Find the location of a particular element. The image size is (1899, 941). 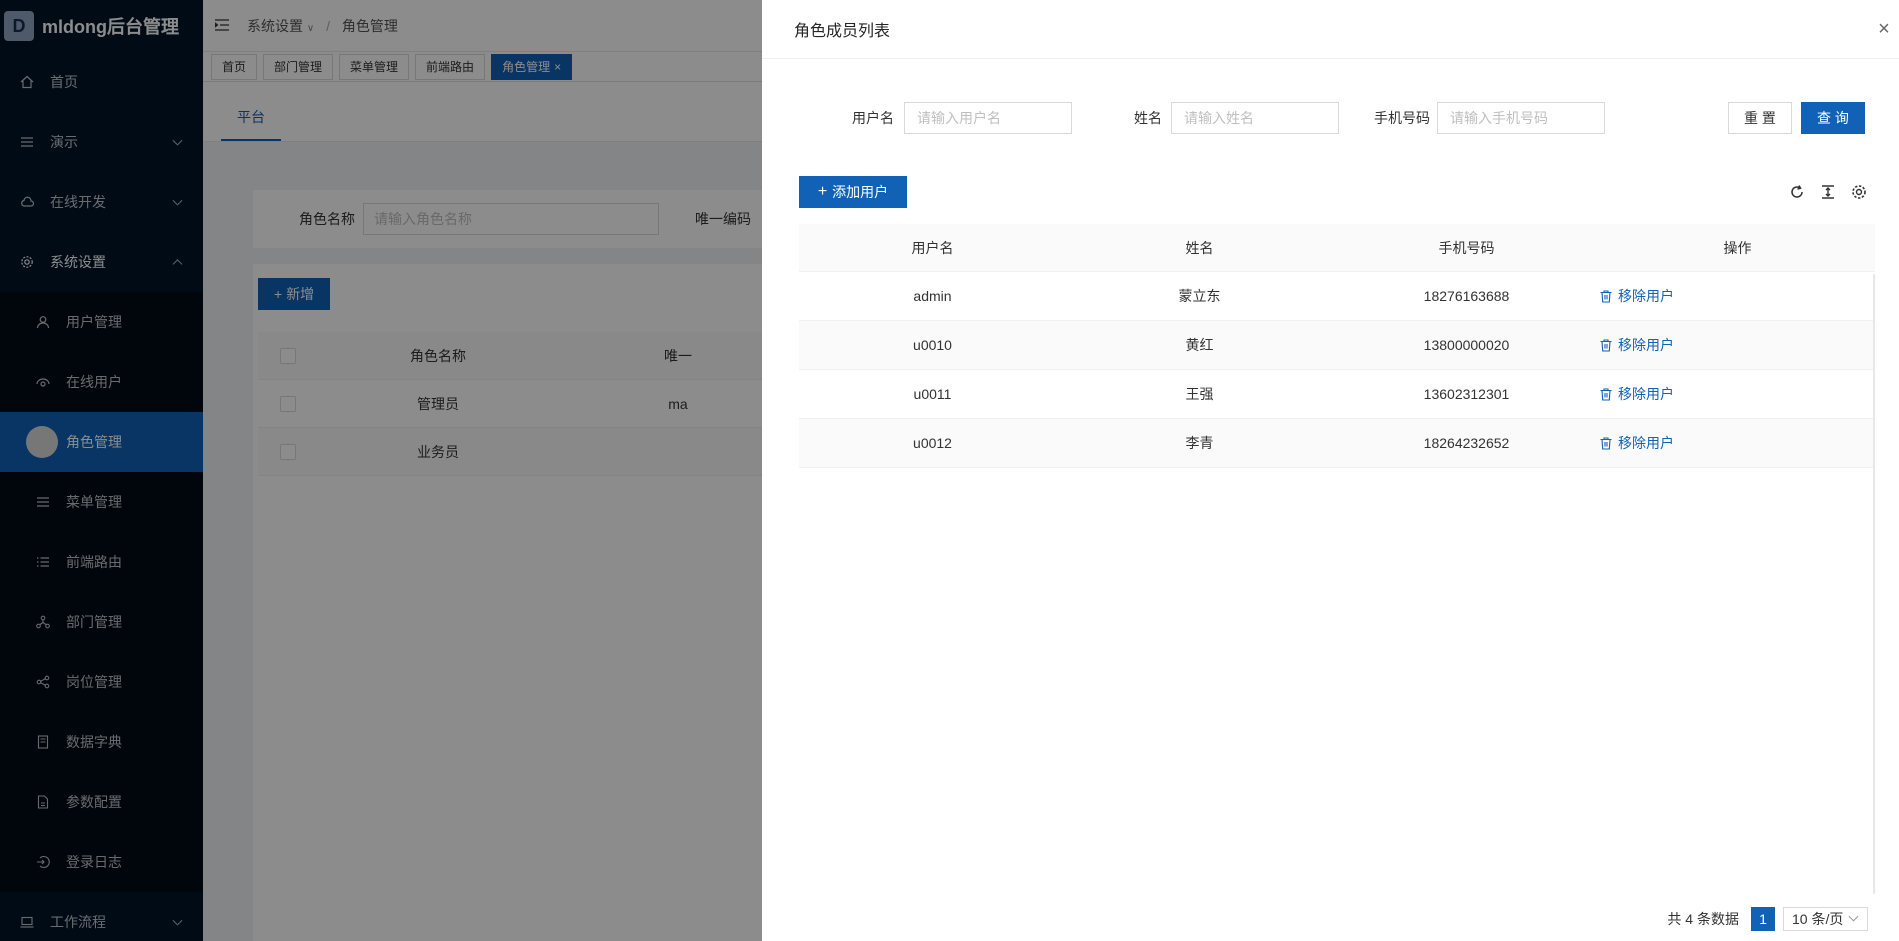

cell-username: u0010 is located at coordinates (932, 345).